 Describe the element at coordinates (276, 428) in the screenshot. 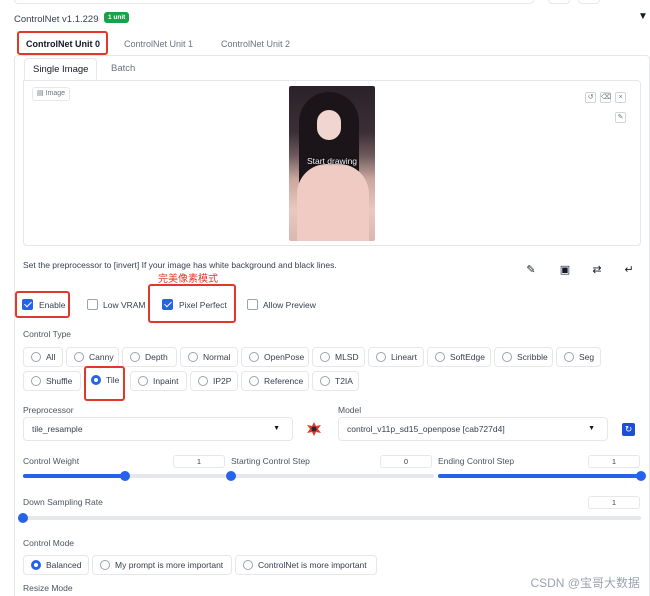

I see `chevron-down-icon: ▼` at that location.